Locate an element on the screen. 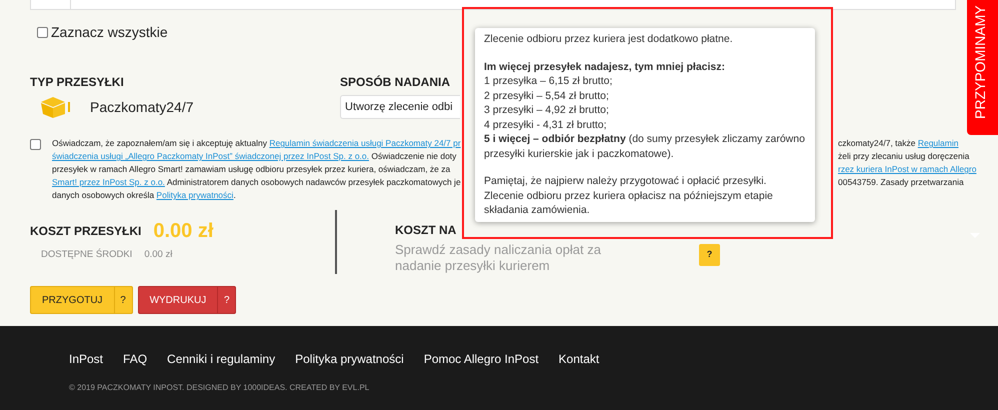  consent-text: . is located at coordinates (234, 195).